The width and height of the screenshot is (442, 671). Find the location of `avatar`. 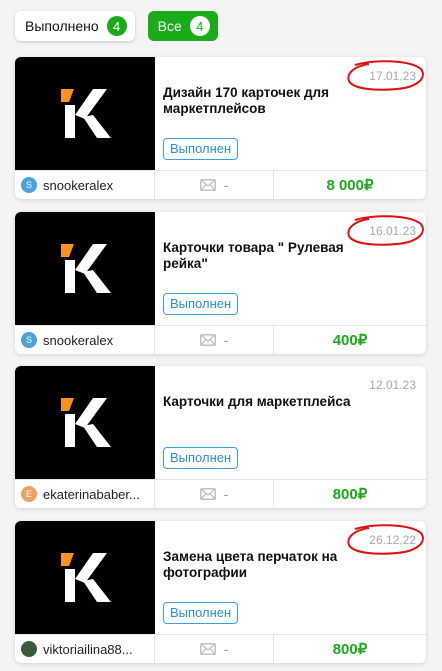

avatar is located at coordinates (29, 649).